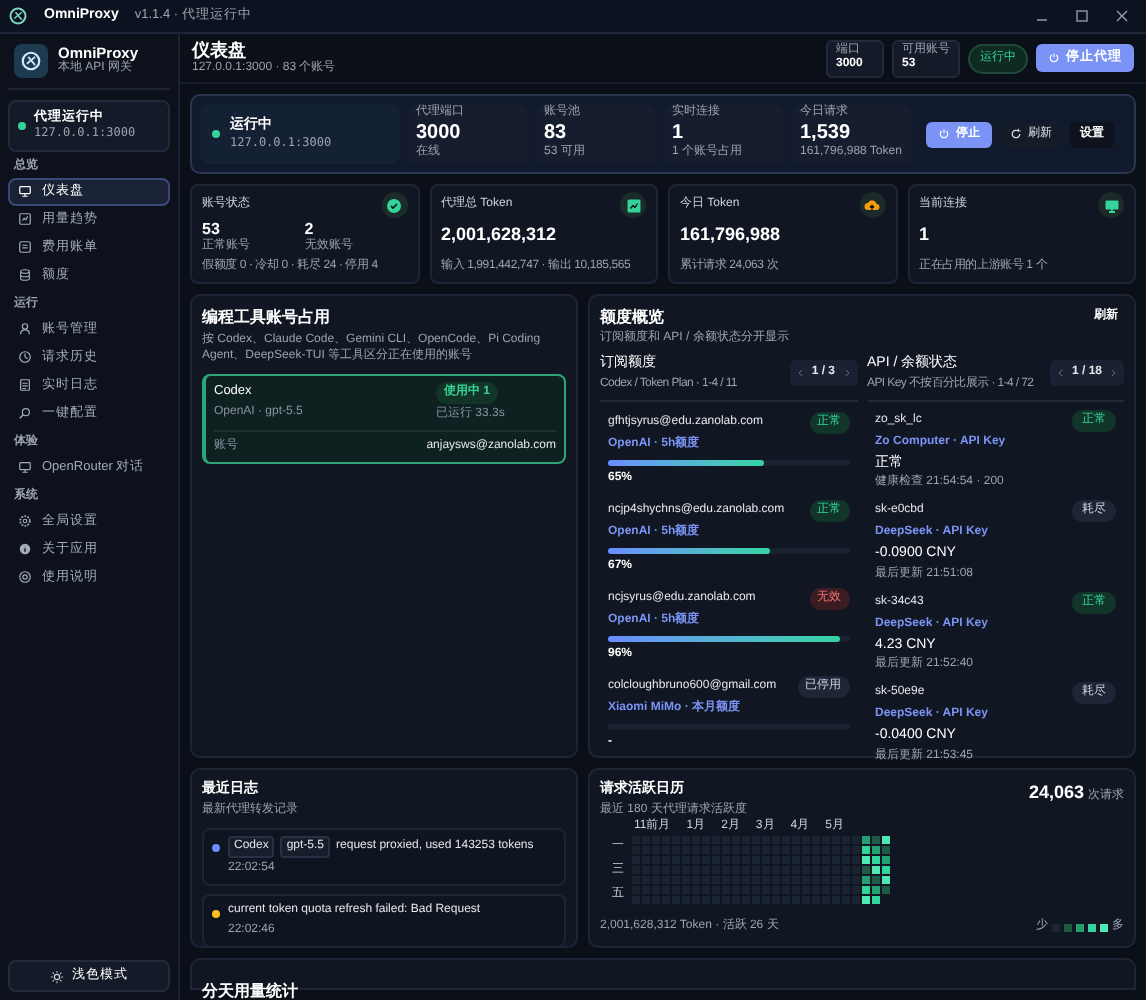 The width and height of the screenshot is (1146, 1000). What do you see at coordinates (500, 235) in the screenshot?
I see `card-value: 2,001,628,312` at bounding box center [500, 235].